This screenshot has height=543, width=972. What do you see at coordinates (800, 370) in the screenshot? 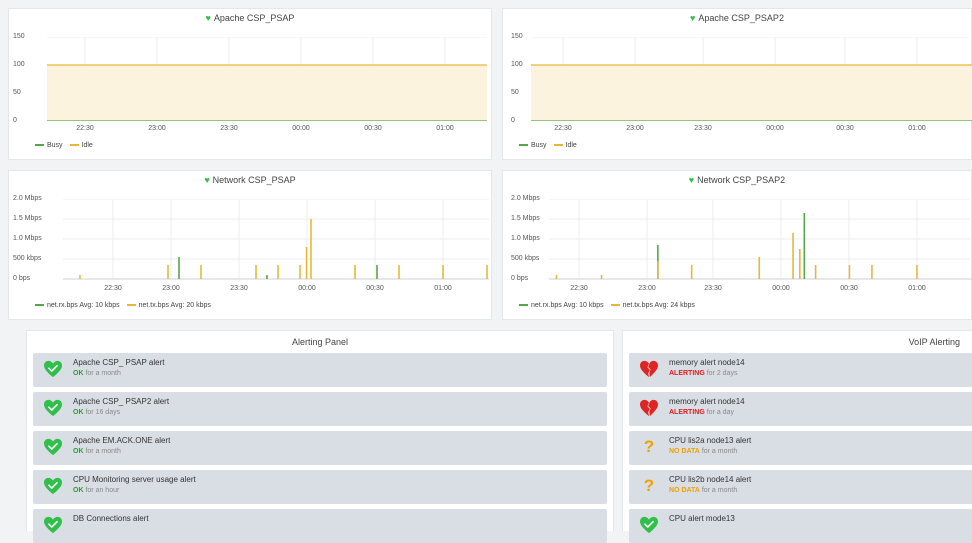
I see `alert-item: memory alert node14 ALERTING for 2 days` at bounding box center [800, 370].